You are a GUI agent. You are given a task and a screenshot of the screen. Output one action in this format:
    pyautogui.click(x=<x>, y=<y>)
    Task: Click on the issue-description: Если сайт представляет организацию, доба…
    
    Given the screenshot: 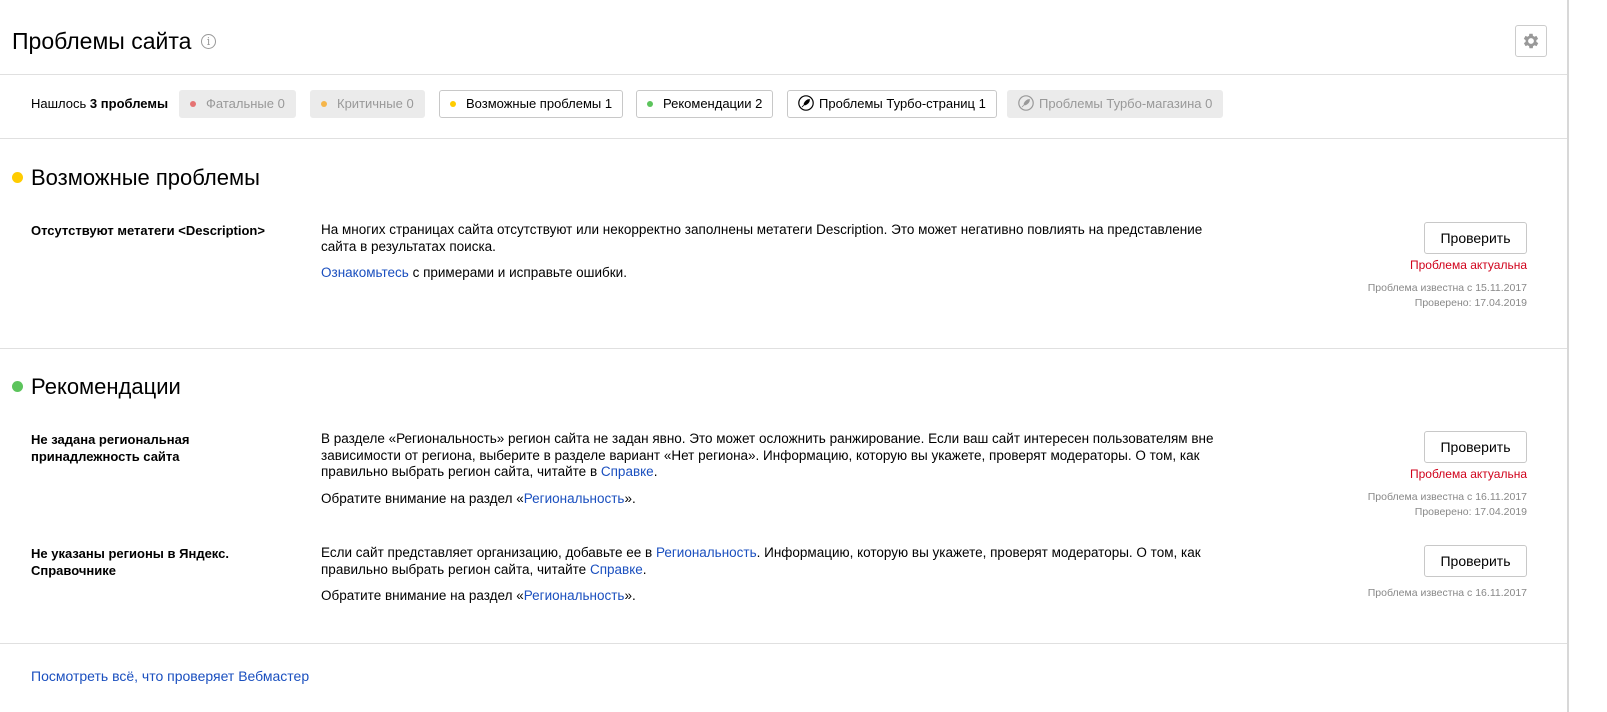 What is the action you would take?
    pyautogui.click(x=761, y=574)
    